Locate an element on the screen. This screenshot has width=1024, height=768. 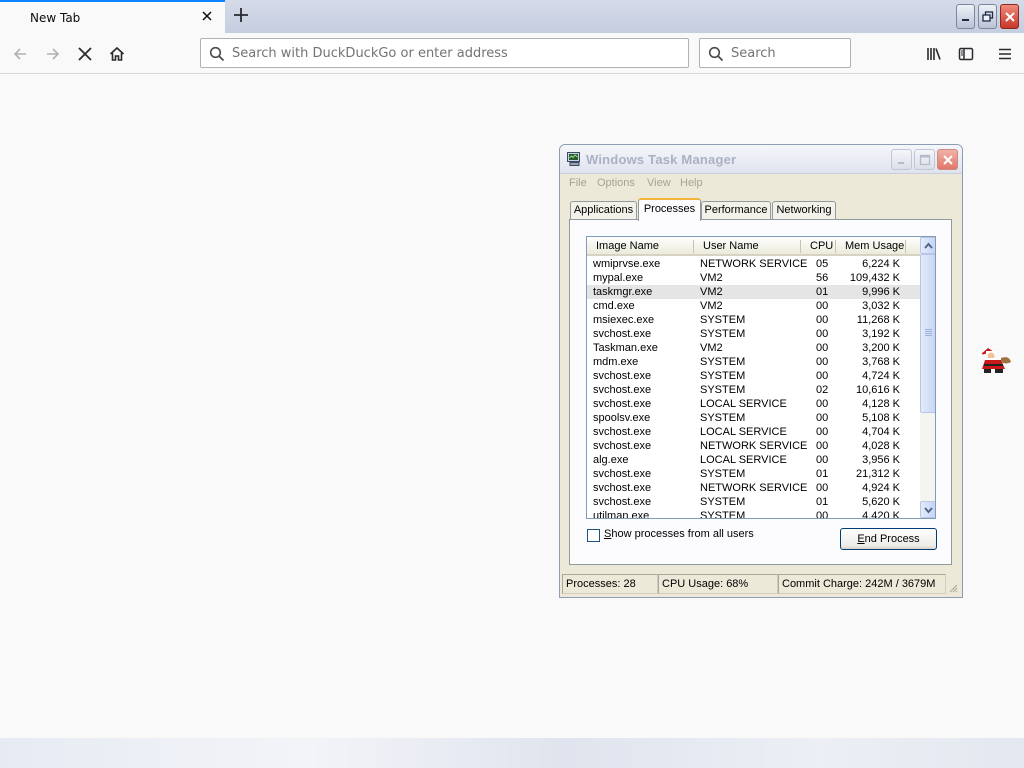
restore-window-button is located at coordinates (987, 16).